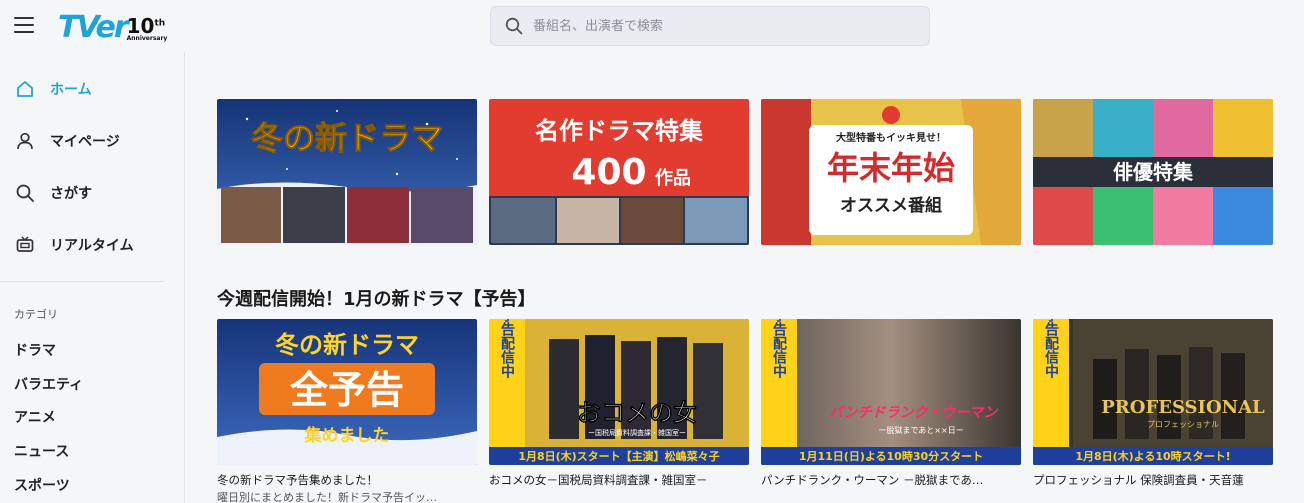 Image resolution: width=1304 pixels, height=503 pixels. I want to click on episode-card: 冬の新ドラマ 全予告 集めました, so click(347, 392).